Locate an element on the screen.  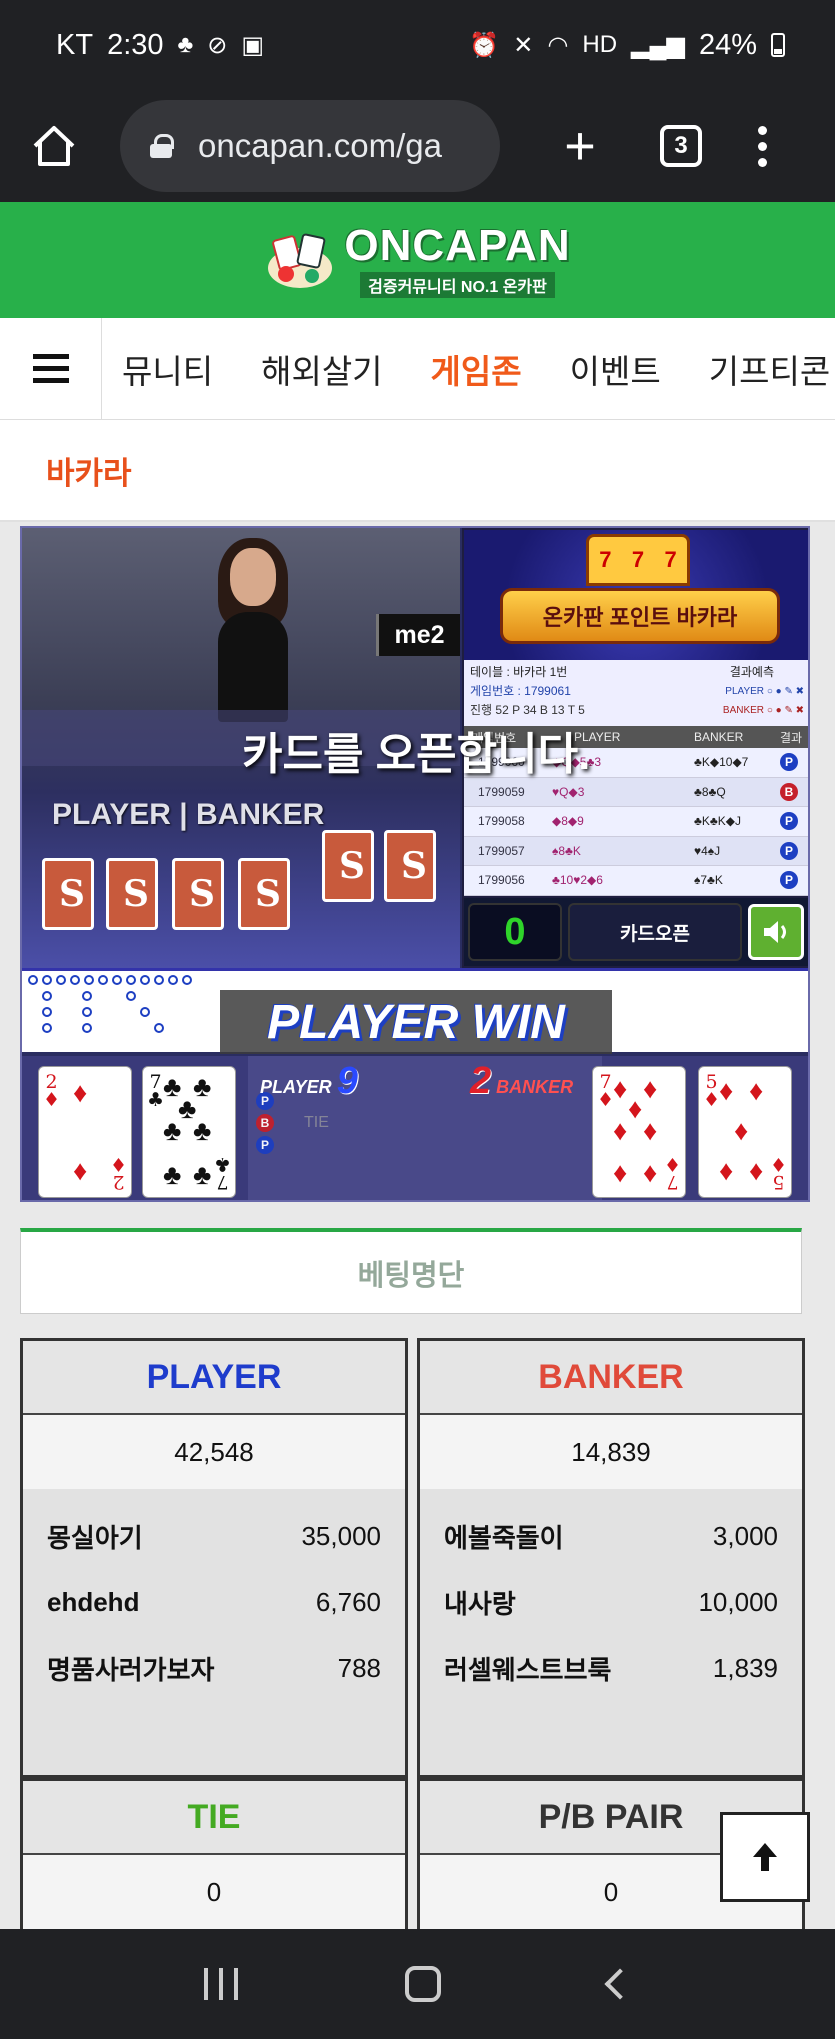
player-card-2: 7 ♣ ♣ ♣ ♣ ♣ ♣ ♣ ♣ 7 ♣ is located at coordinates (189, 1132).